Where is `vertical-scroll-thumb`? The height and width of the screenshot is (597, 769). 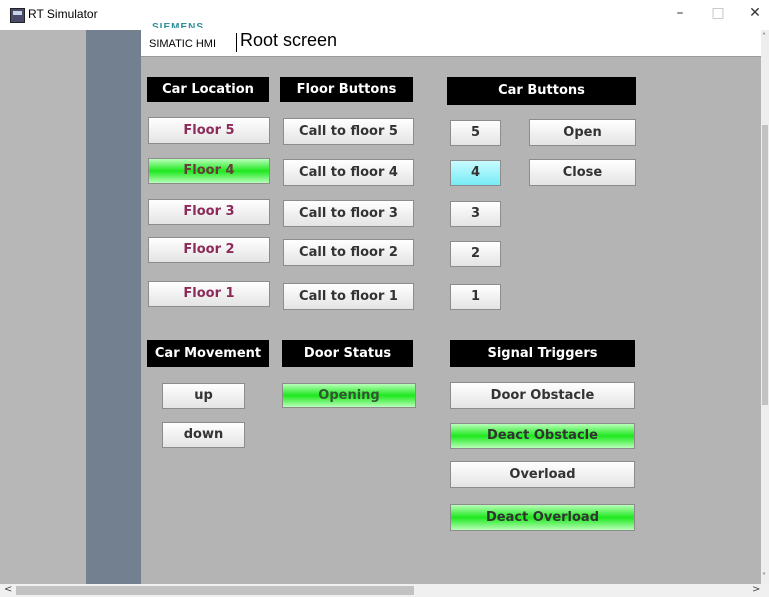 vertical-scroll-thumb is located at coordinates (765, 265).